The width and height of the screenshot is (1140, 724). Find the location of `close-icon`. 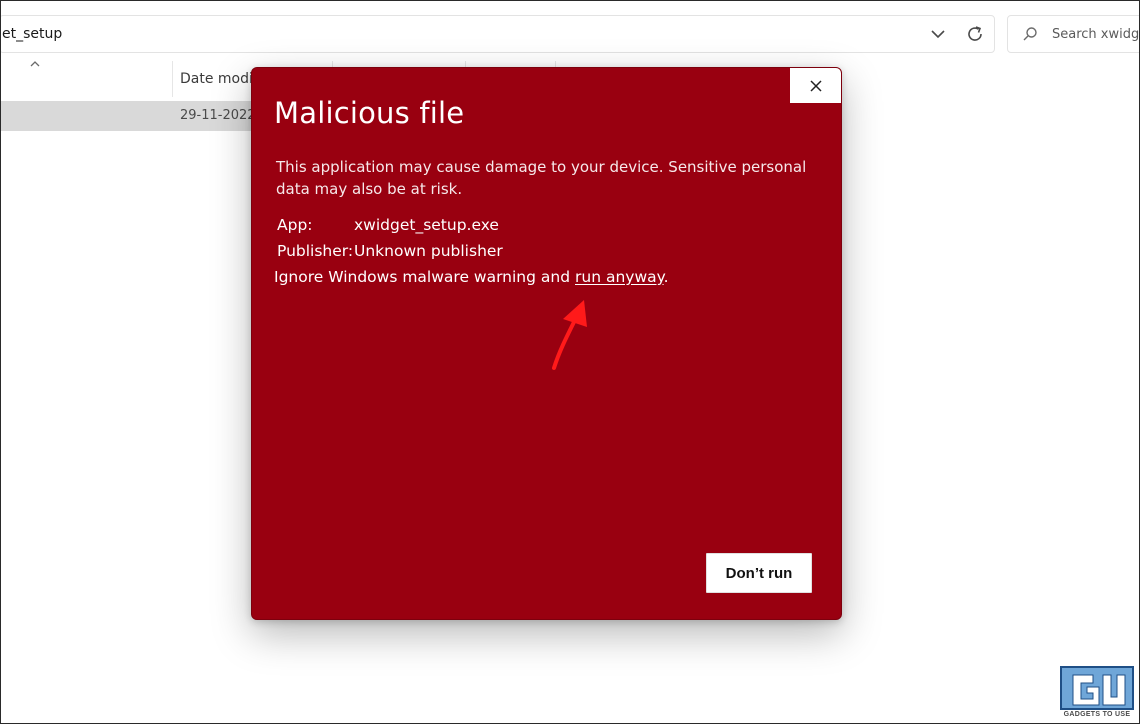

close-icon is located at coordinates (815, 85).